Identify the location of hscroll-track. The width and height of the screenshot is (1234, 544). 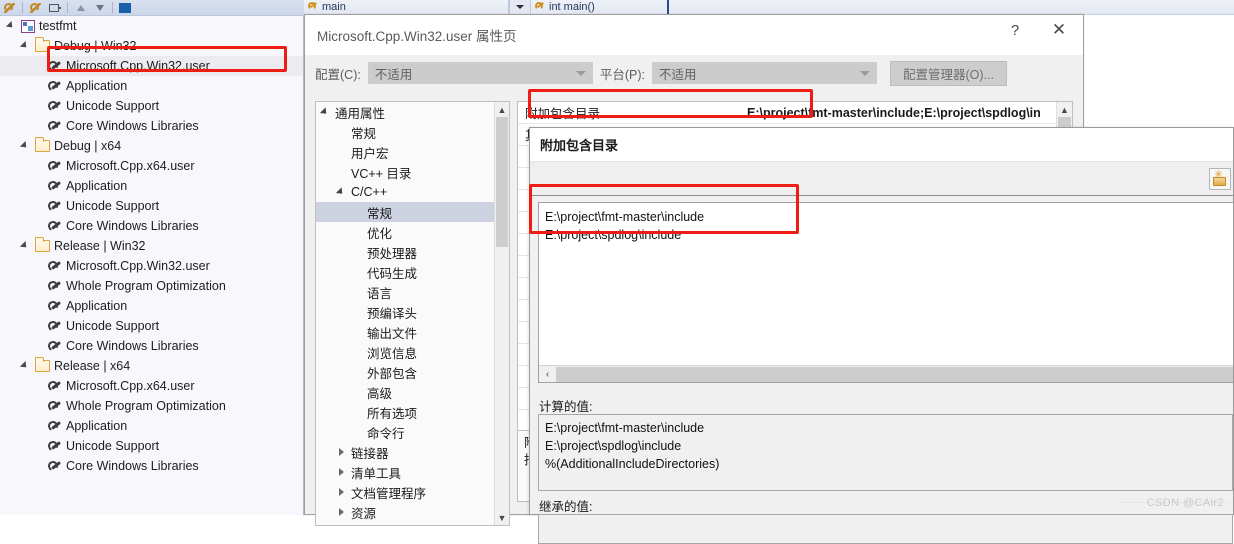
(894, 374).